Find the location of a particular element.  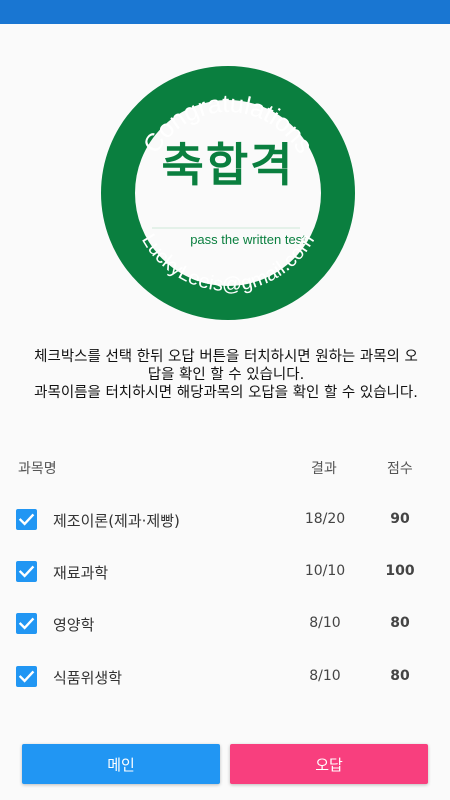

subject-row: 제조이론(제과·제빵) 18/20 90 is located at coordinates (225, 520).